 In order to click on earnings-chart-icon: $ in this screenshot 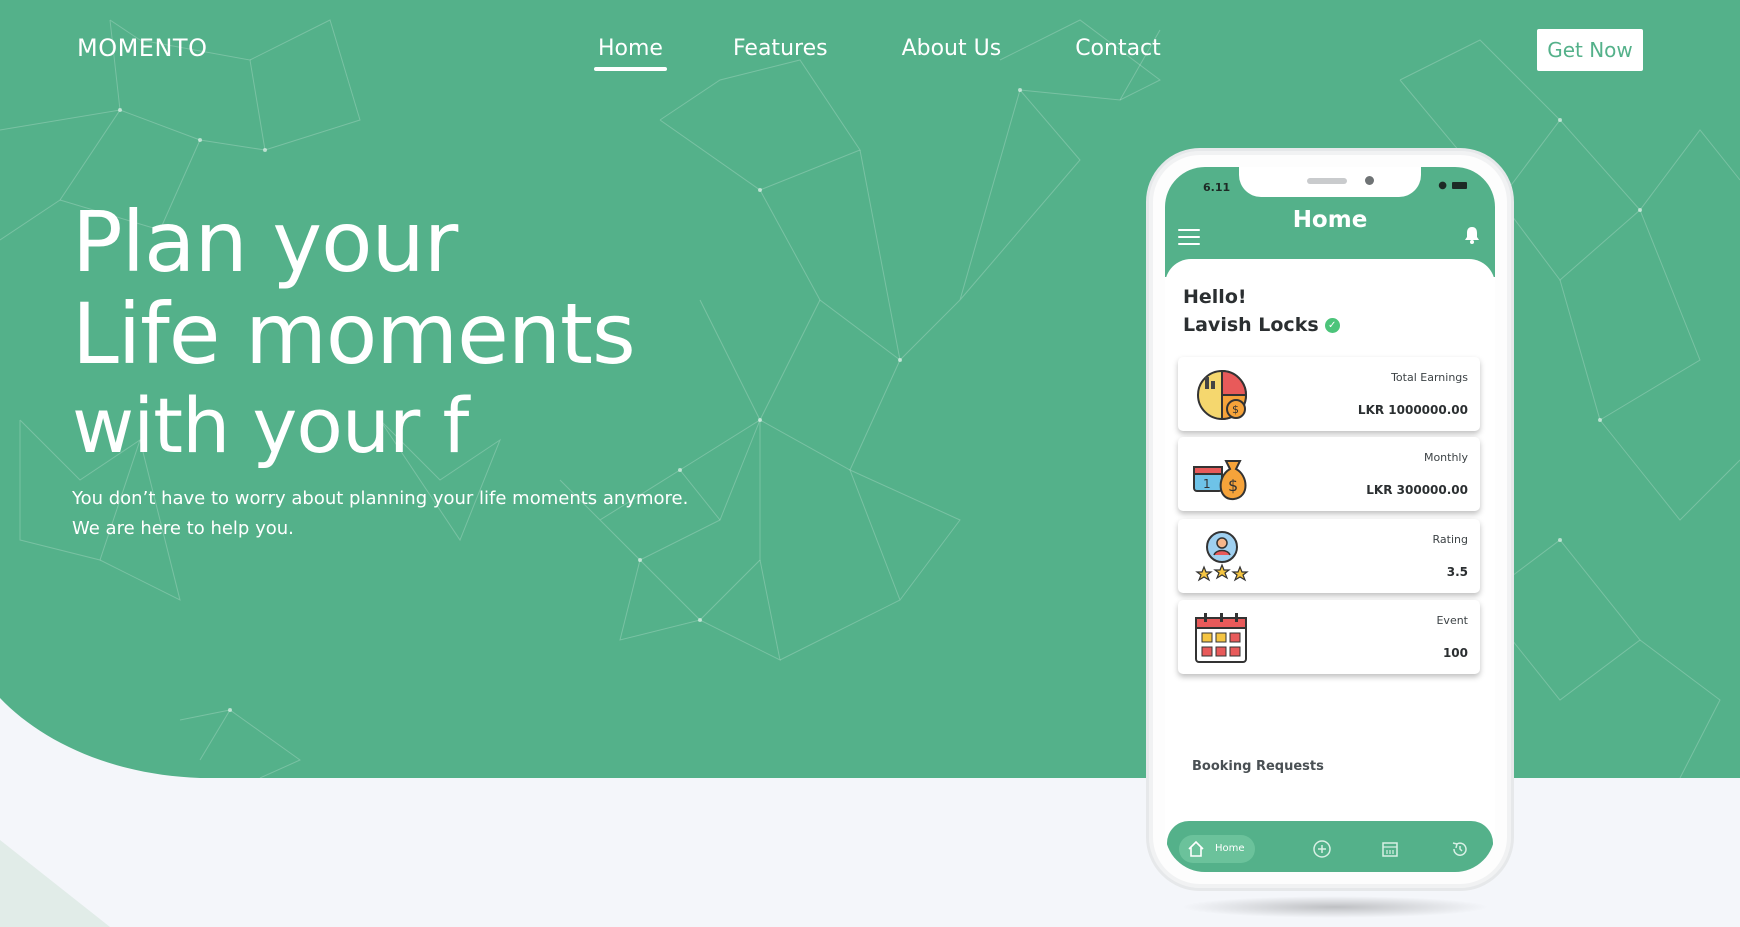, I will do `click(1222, 395)`.